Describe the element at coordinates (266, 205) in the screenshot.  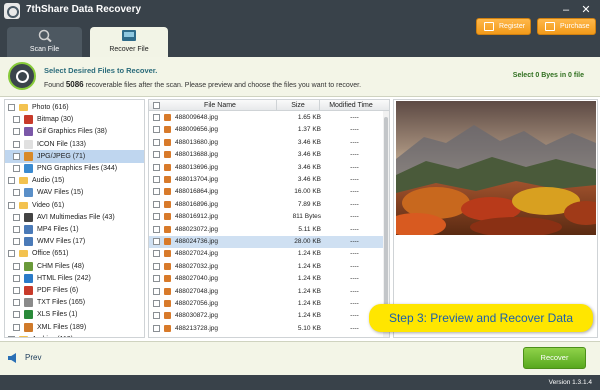
I see `table-row: 488016896.jpg 7.89 KB ----` at that location.